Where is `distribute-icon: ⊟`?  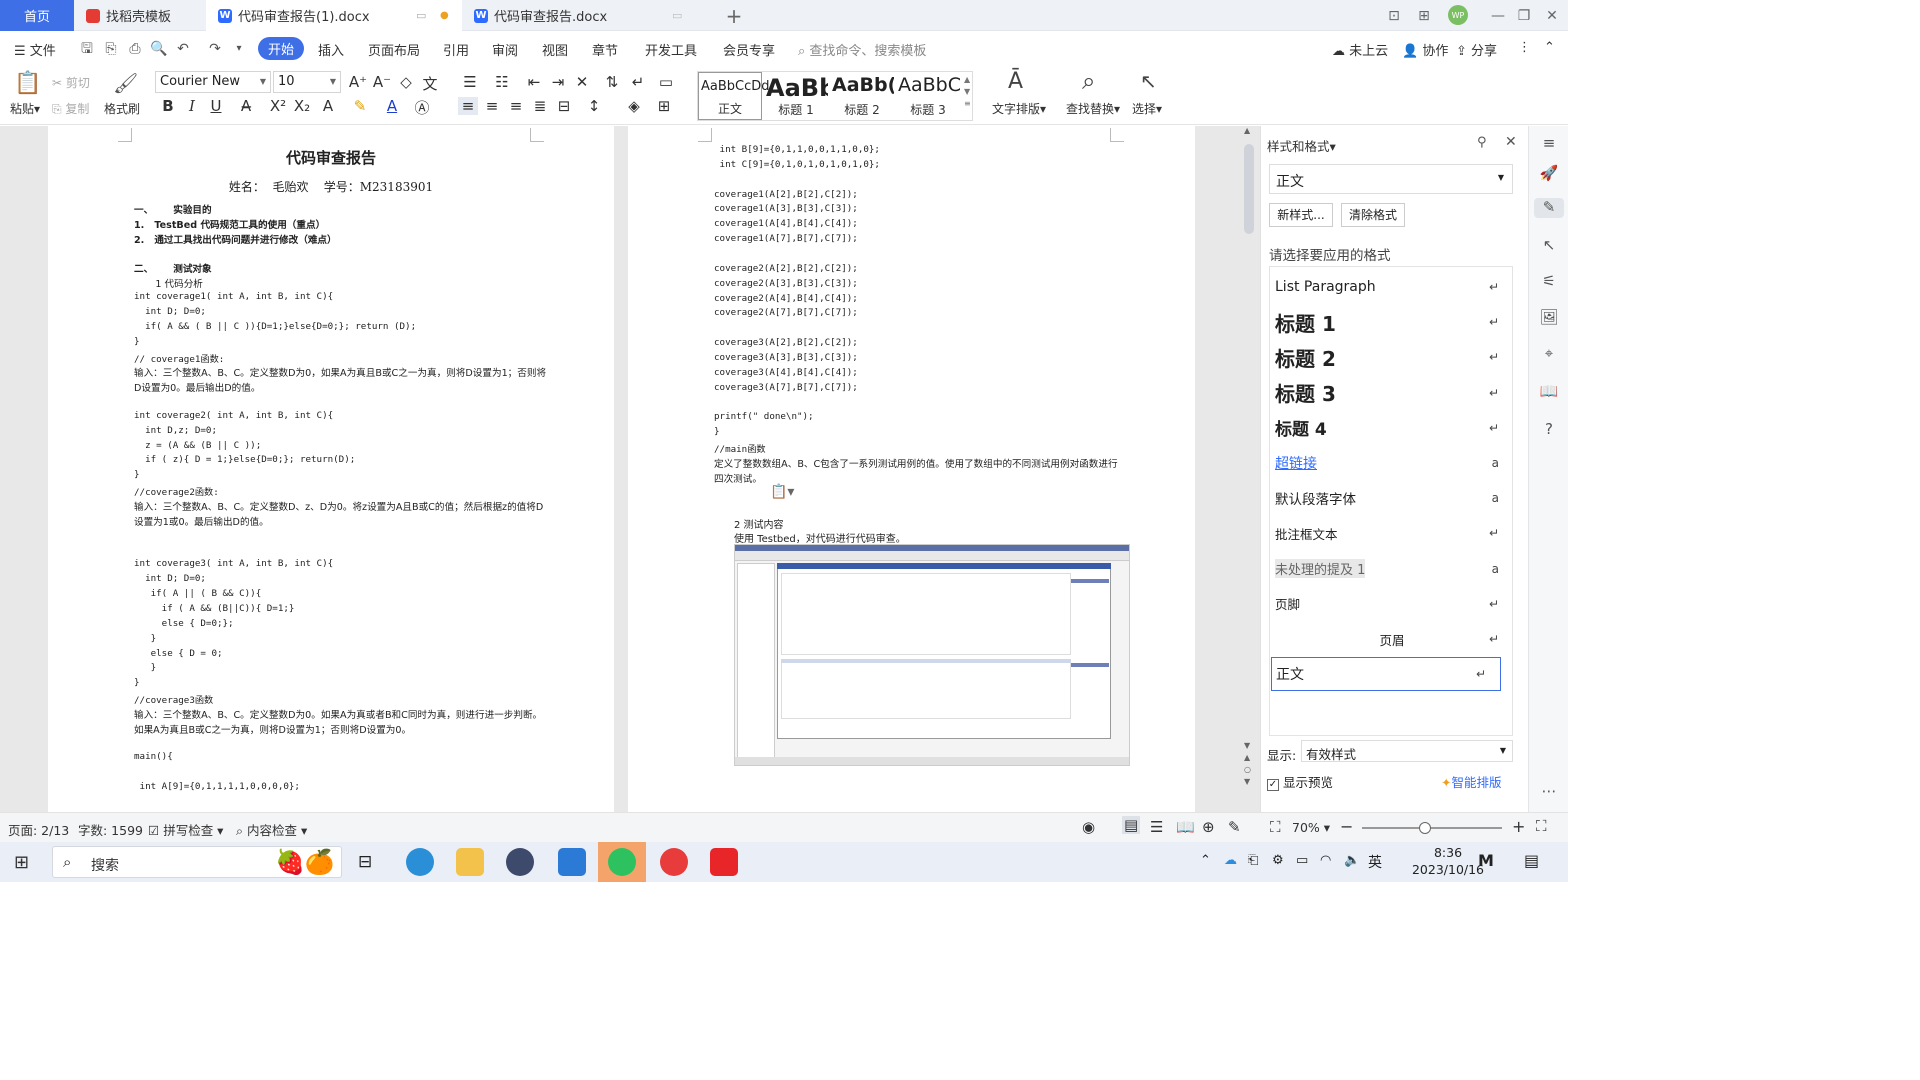
distribute-icon: ⊟ is located at coordinates (564, 106).